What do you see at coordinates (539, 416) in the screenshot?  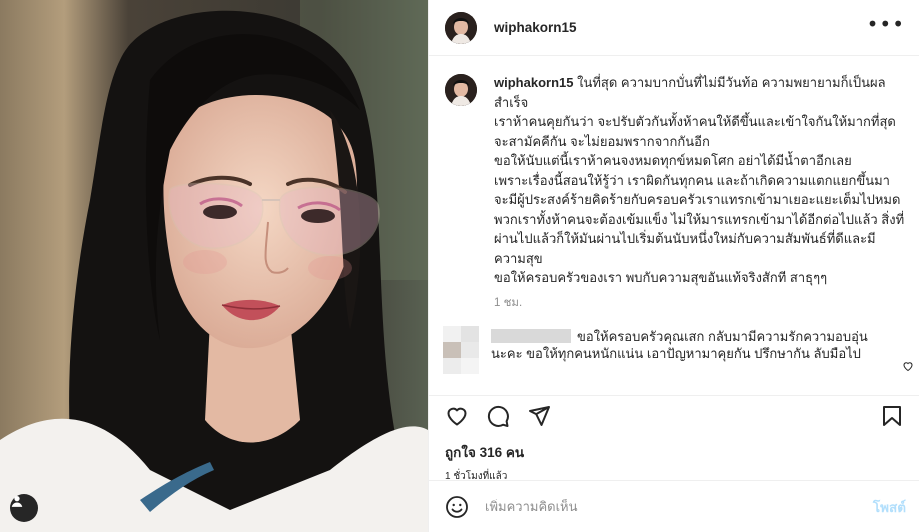 I see `send-icon` at bounding box center [539, 416].